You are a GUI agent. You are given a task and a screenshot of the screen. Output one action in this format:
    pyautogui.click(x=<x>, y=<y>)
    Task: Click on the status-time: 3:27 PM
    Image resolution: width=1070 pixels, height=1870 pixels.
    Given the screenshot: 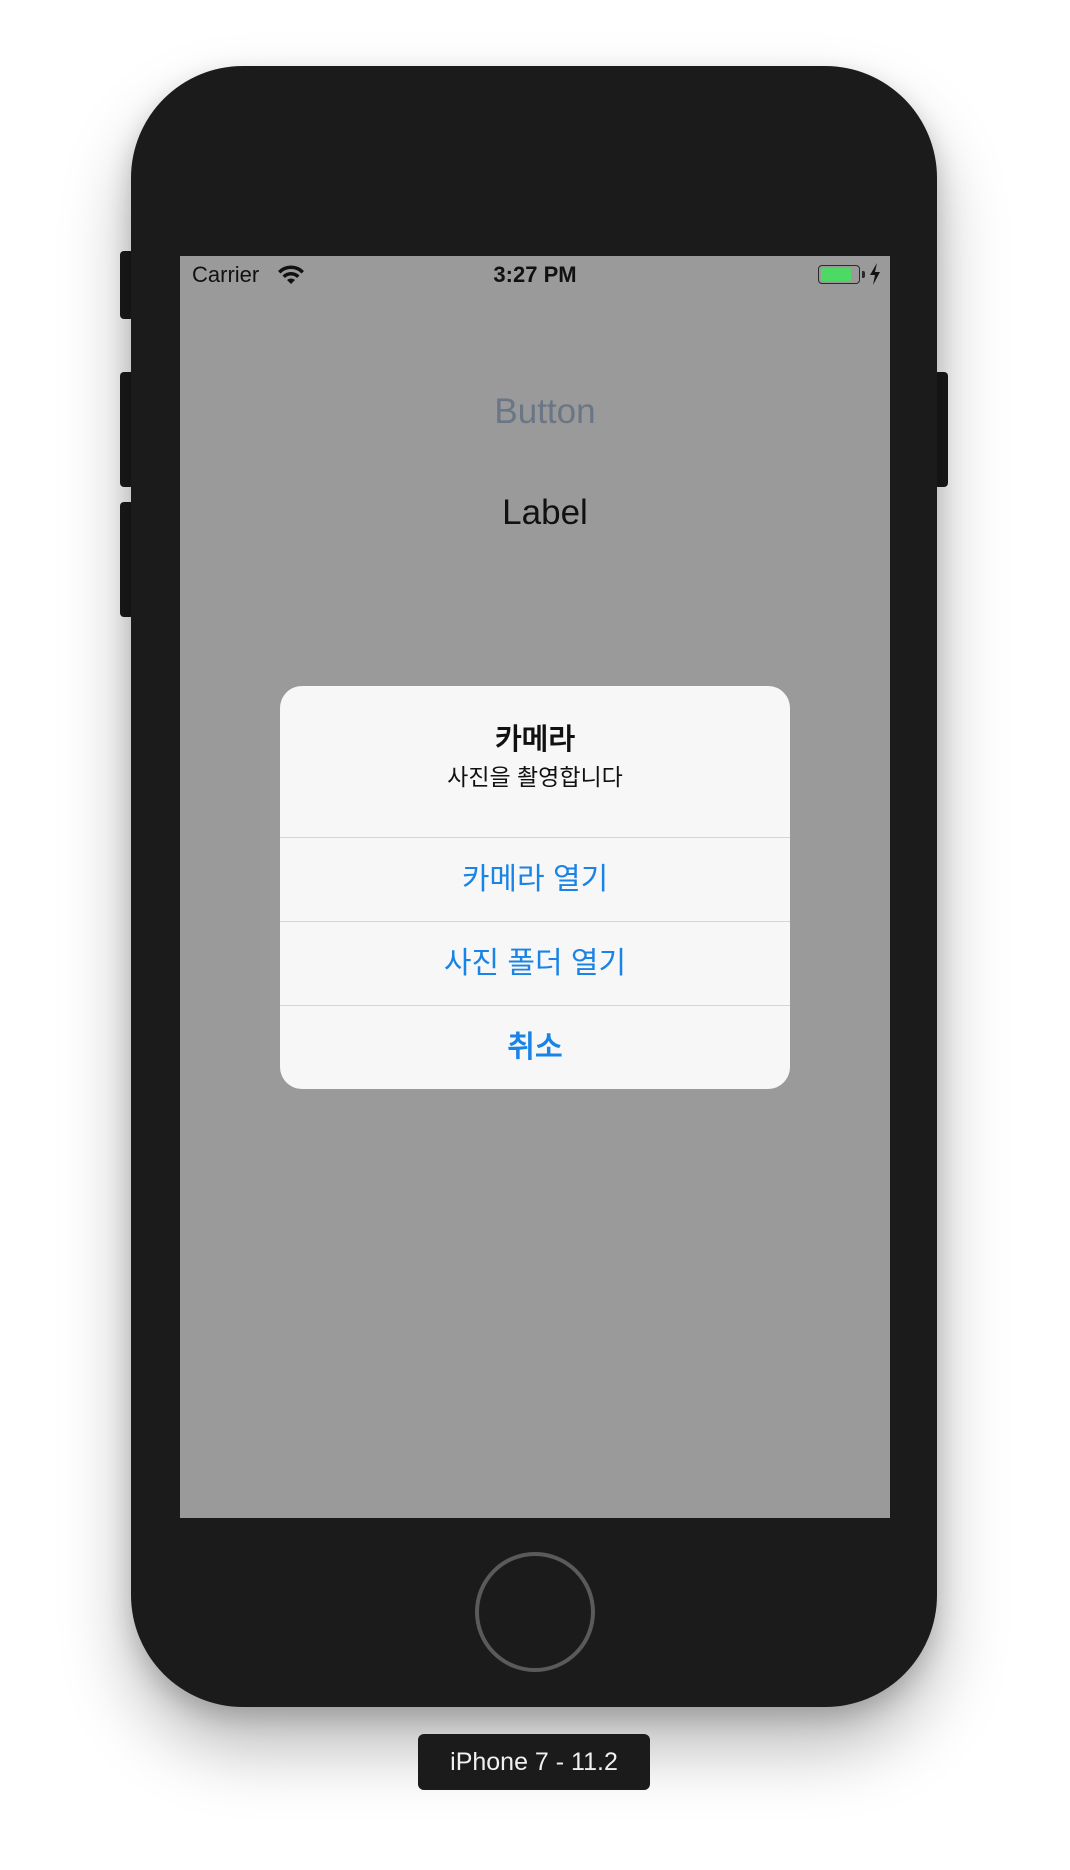 What is the action you would take?
    pyautogui.click(x=535, y=274)
    